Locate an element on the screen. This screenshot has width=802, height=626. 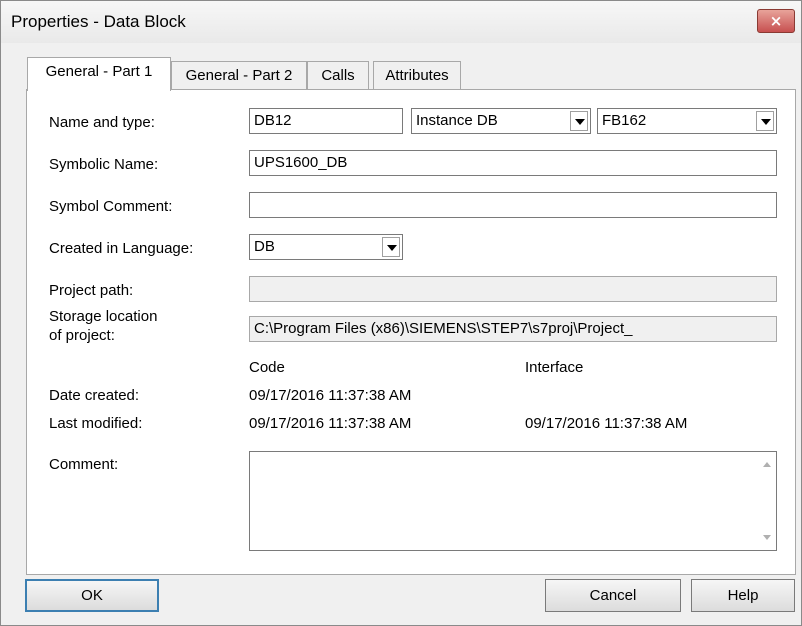
date-created-code: 09/17/2016 11:37:38 AM is located at coordinates (330, 395).